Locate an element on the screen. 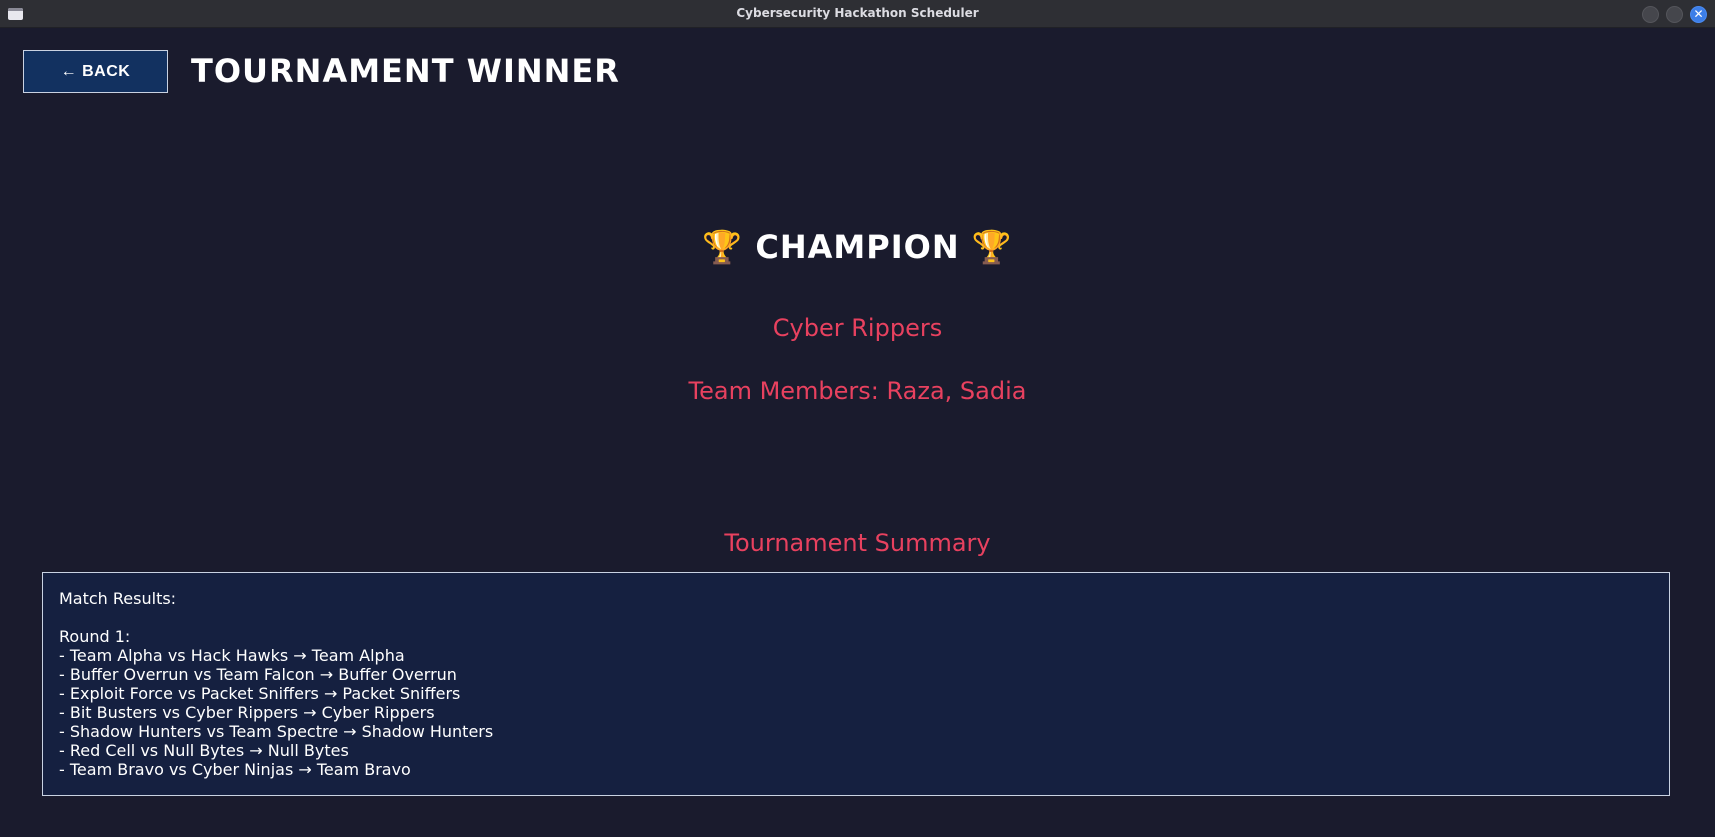  page-title: TOURNAMENT WINNER is located at coordinates (405, 71).